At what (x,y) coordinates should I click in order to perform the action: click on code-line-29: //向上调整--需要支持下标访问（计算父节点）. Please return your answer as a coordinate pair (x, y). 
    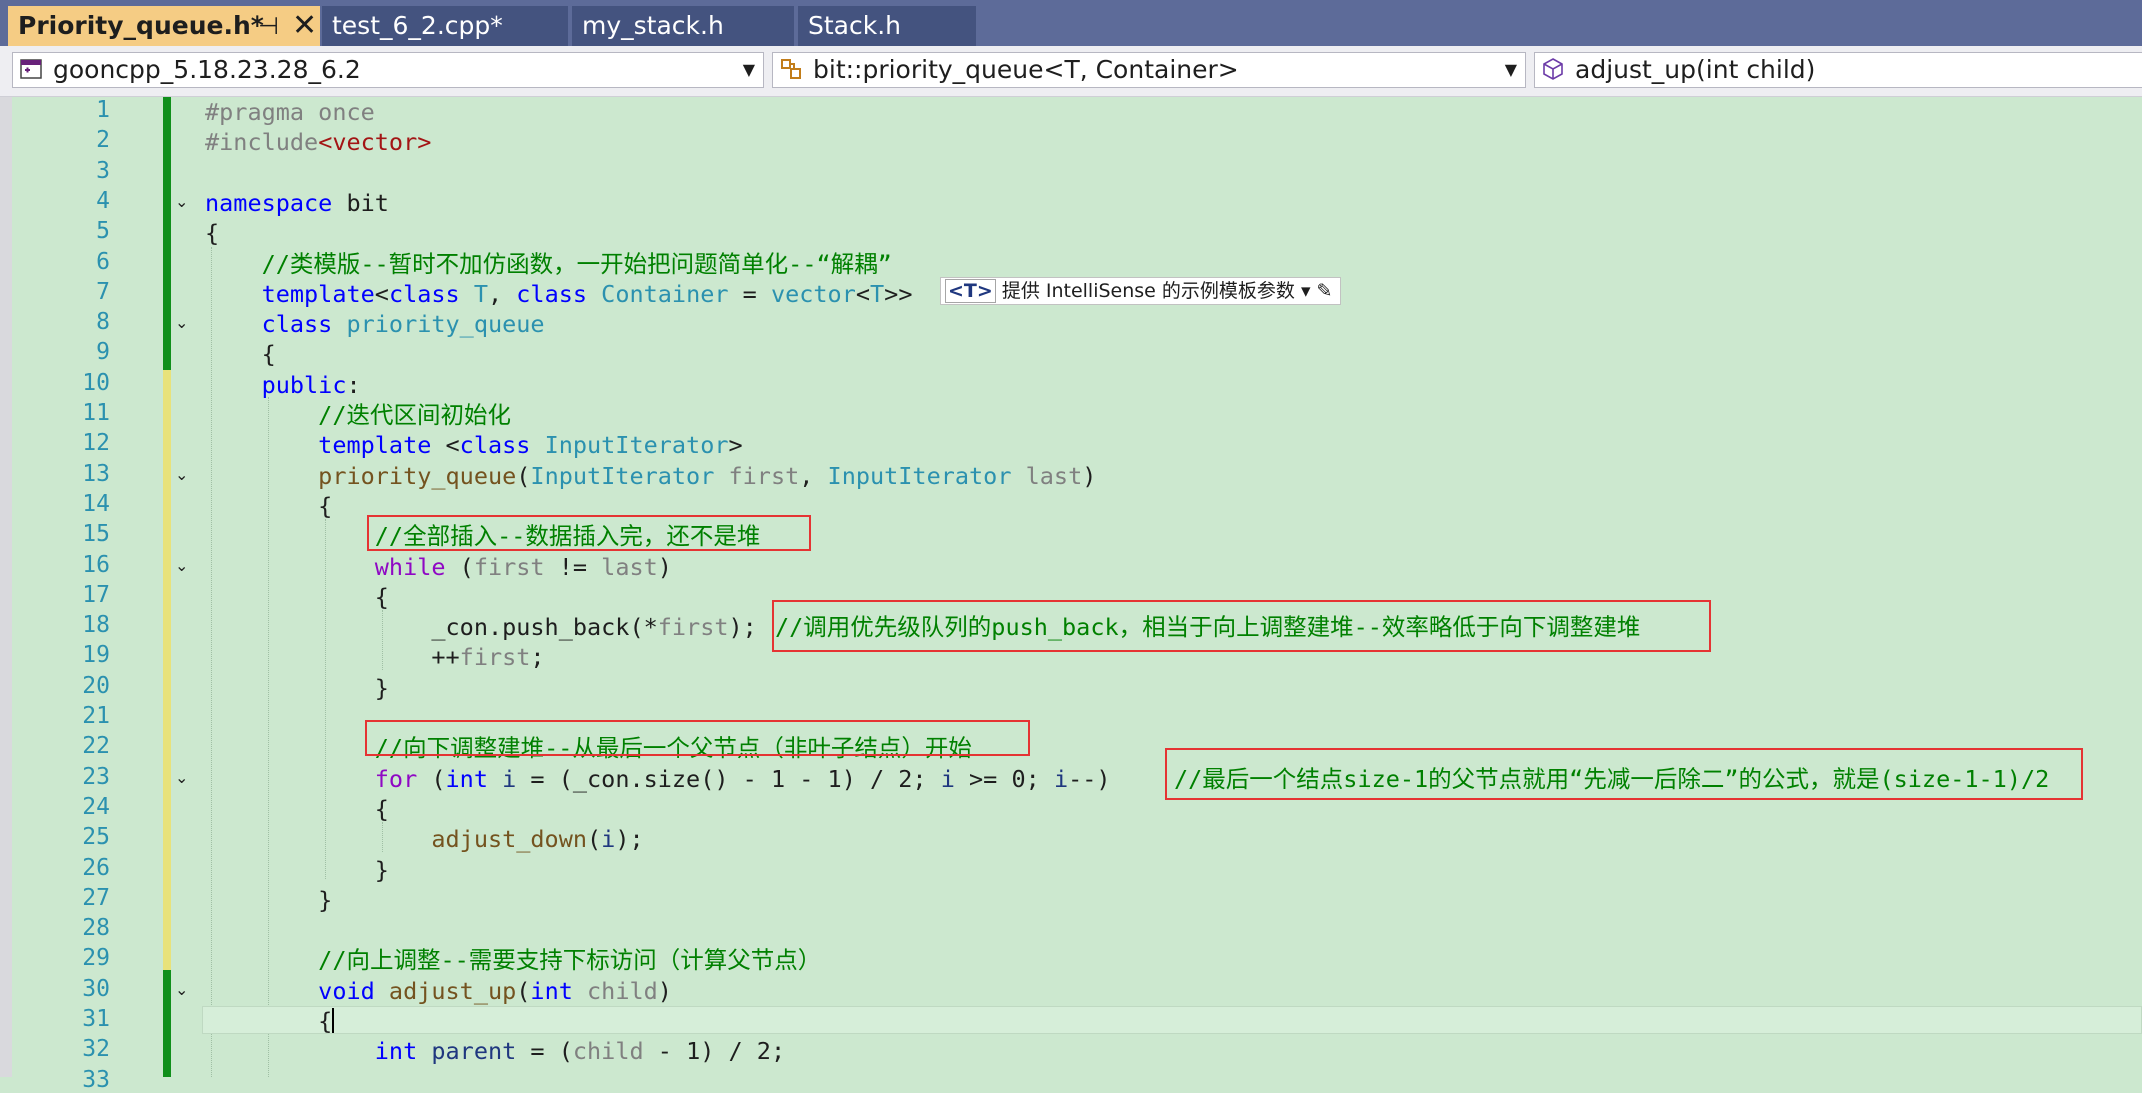
    Looking at the image, I should click on (513, 960).